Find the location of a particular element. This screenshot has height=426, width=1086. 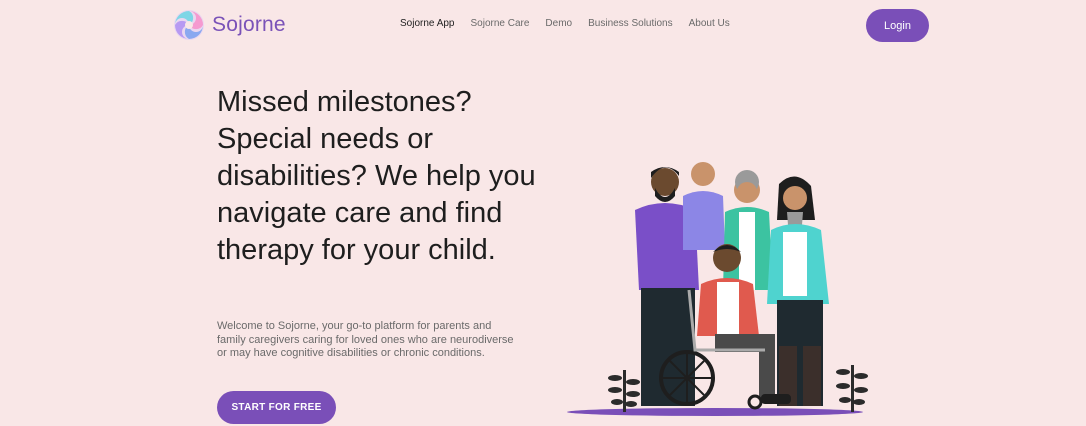

nav-link-sojorne-app: Sojorne App is located at coordinates (427, 23).